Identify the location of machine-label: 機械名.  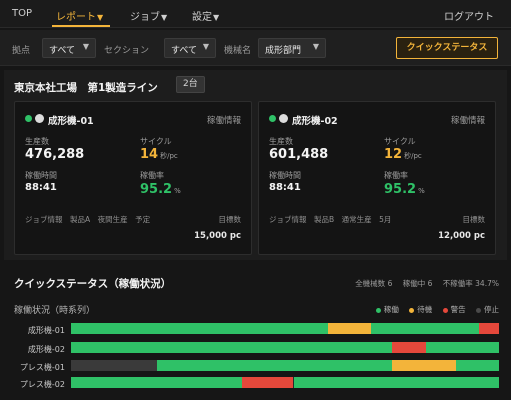
(238, 51).